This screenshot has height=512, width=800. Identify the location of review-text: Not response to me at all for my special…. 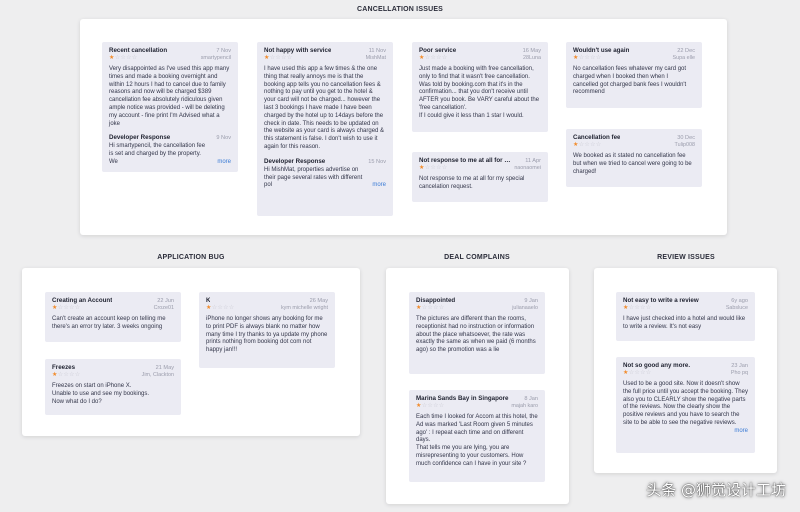
(472, 183).